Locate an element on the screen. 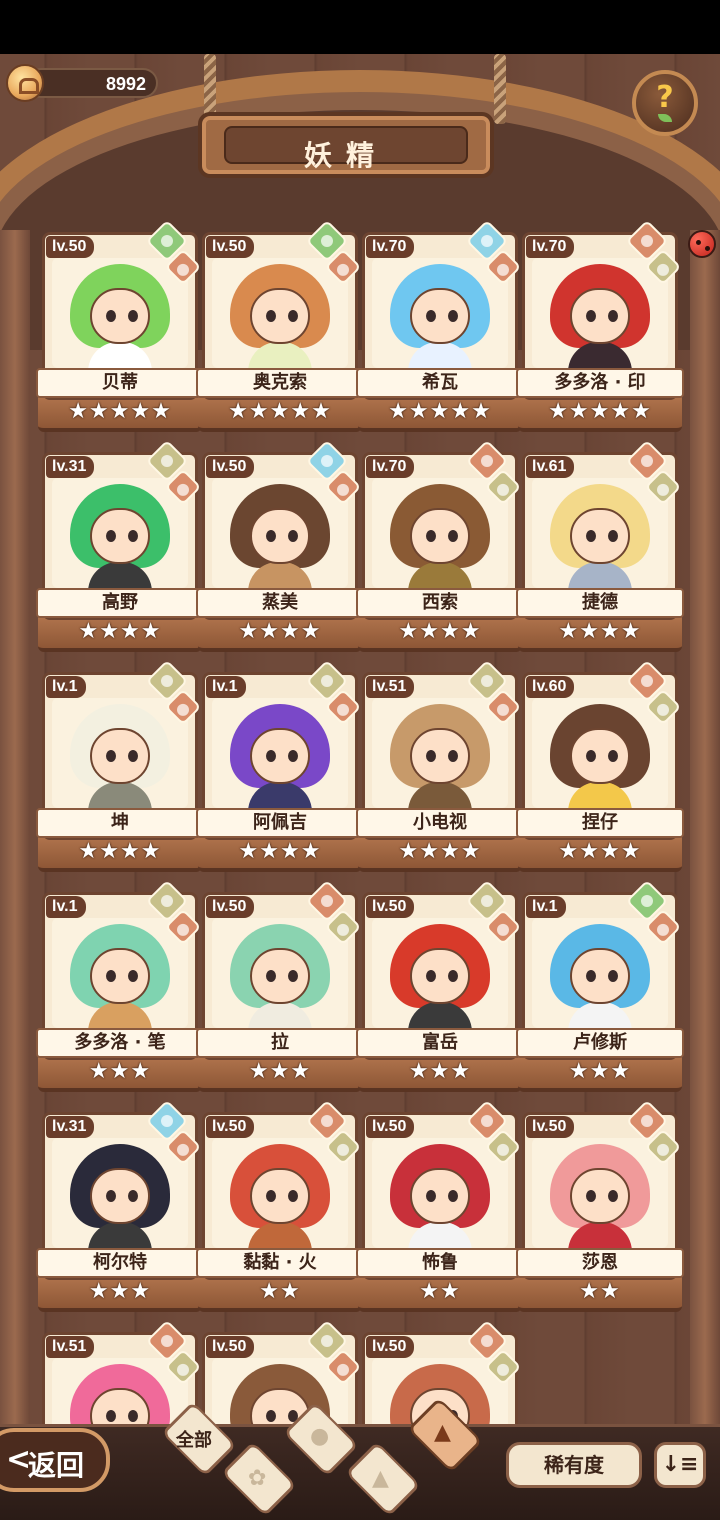  fairy-card: lv.70 西索 ★★★★ is located at coordinates (440, 548).